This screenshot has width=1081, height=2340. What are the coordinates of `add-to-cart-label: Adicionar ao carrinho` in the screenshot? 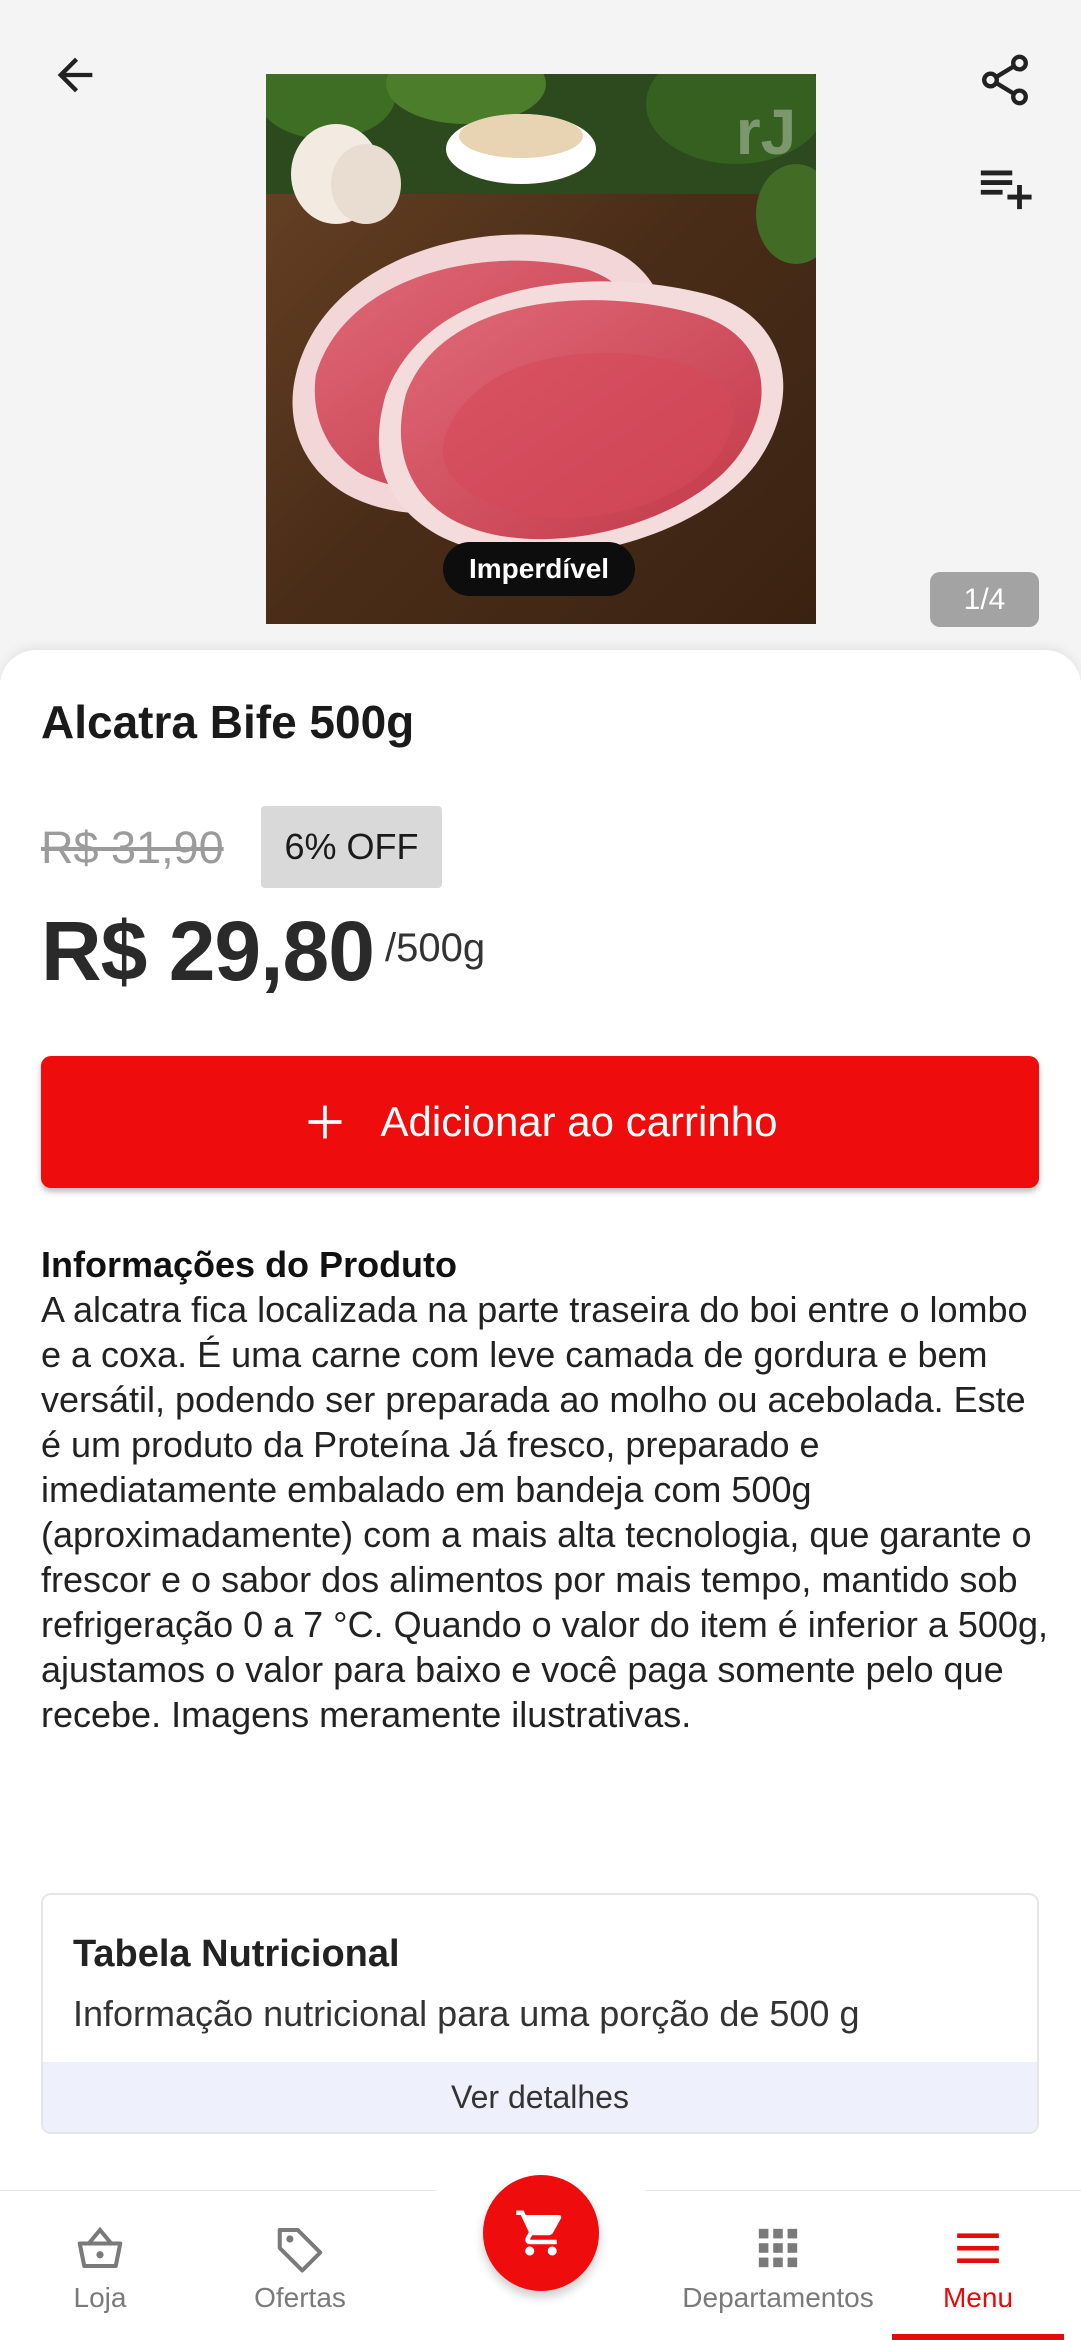 It's located at (579, 1121).